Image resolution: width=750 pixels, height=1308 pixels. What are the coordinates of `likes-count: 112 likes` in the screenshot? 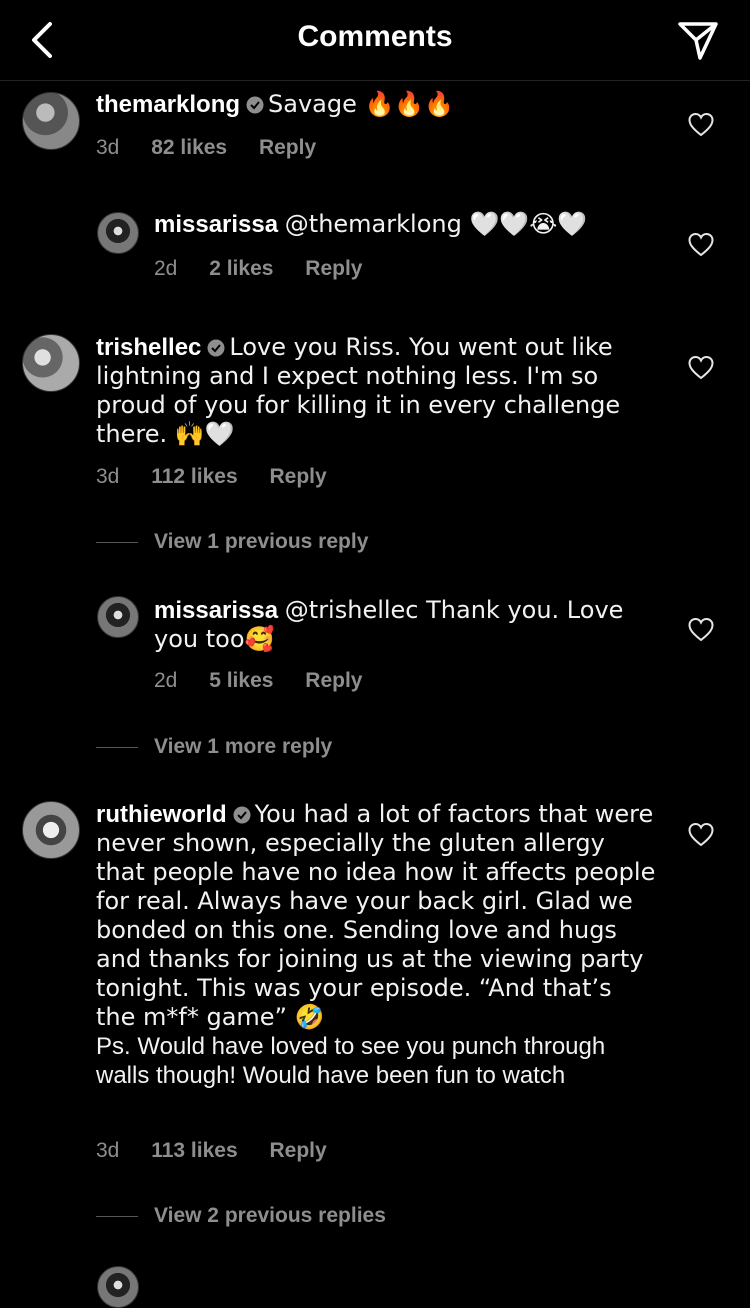 It's located at (194, 477).